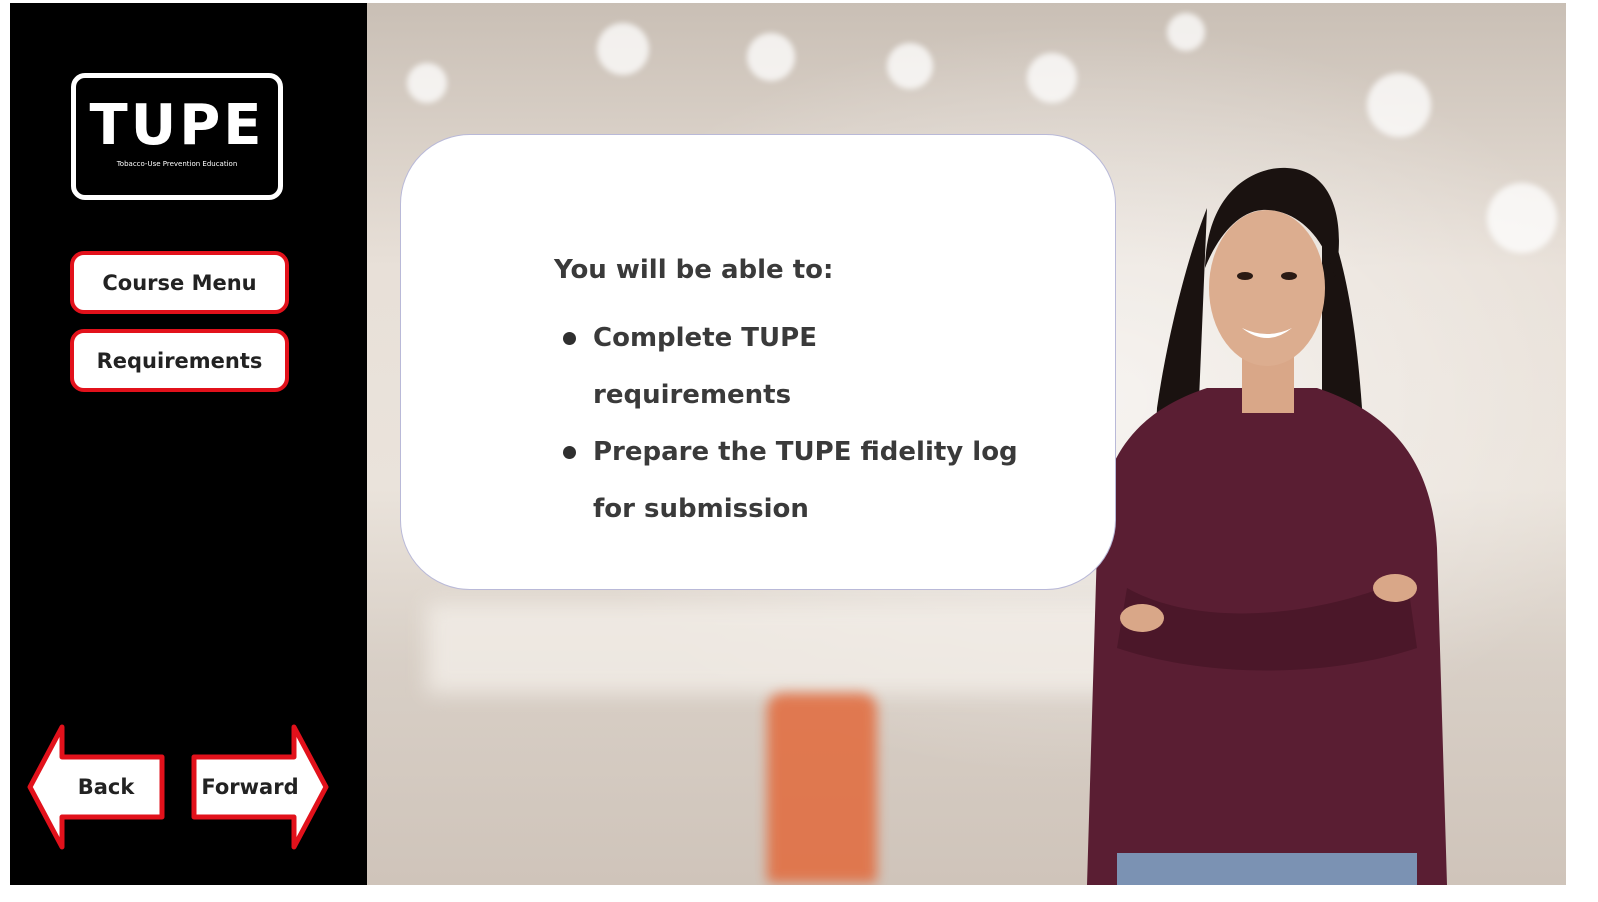 Image resolution: width=1598 pixels, height=902 pixels. What do you see at coordinates (694, 270) in the screenshot?
I see `objectives-heading: You will be able to:` at bounding box center [694, 270].